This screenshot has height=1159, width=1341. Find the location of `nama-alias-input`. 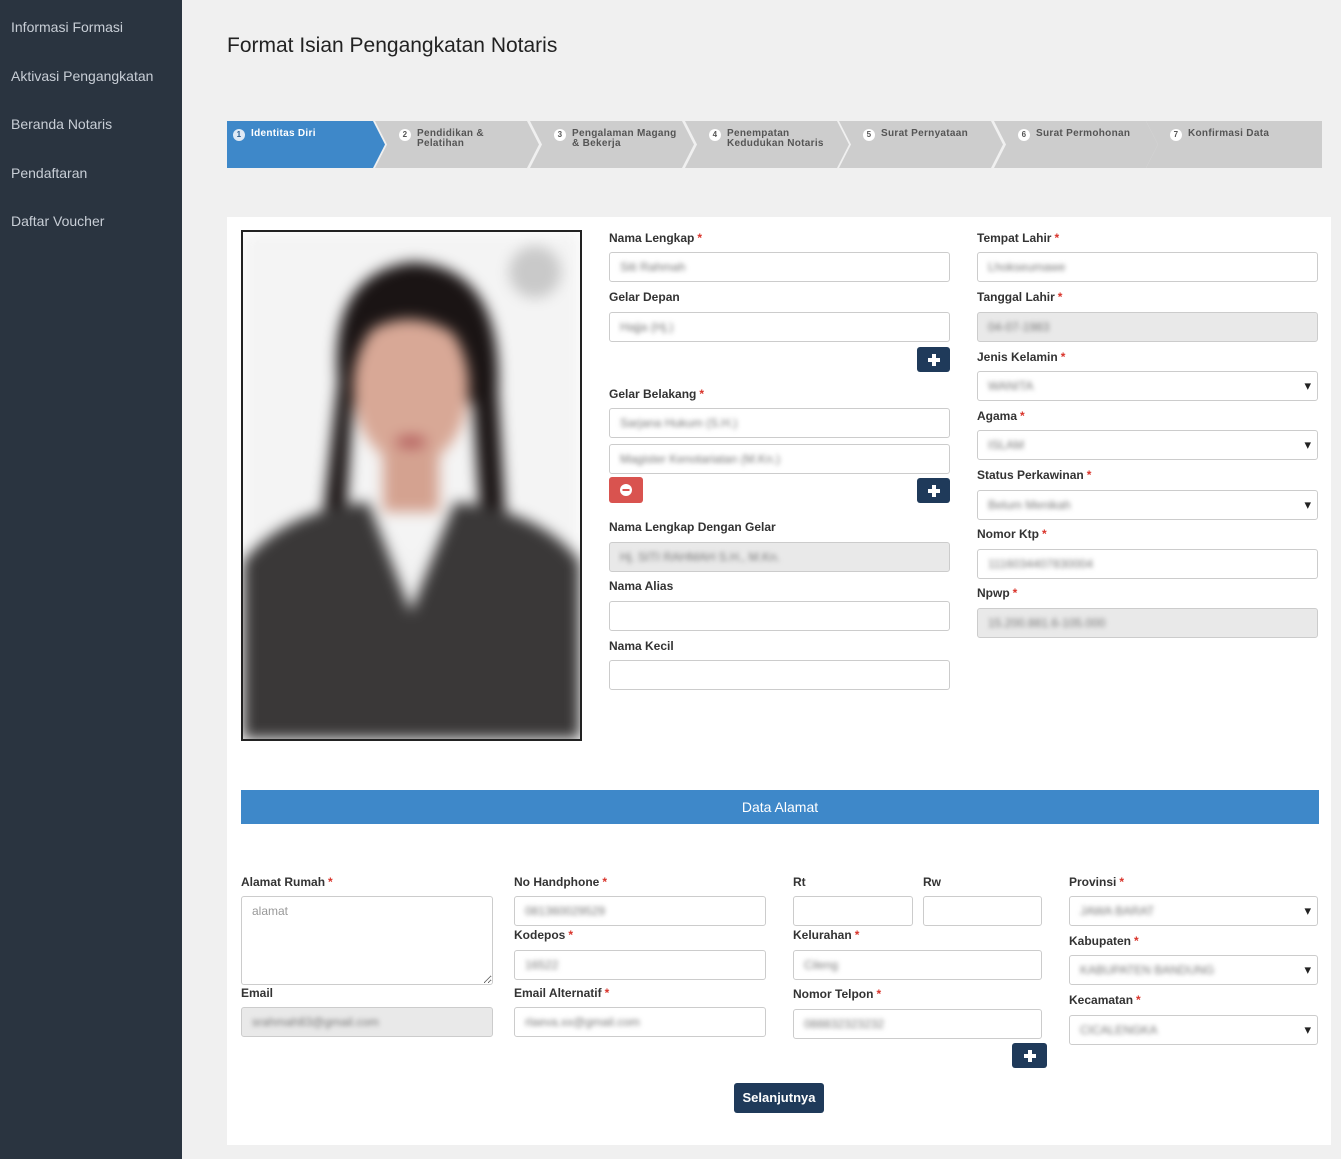

nama-alias-input is located at coordinates (779, 616).